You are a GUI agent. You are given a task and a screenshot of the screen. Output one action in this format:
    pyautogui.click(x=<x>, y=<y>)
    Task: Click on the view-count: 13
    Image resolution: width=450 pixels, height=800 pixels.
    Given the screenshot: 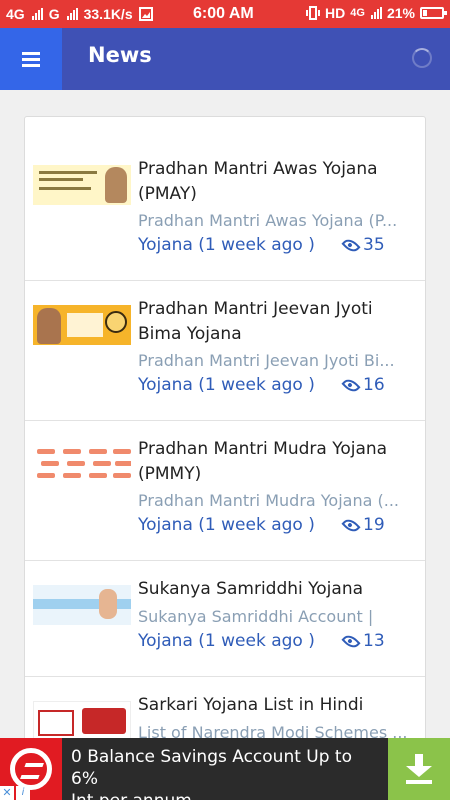 What is the action you would take?
    pyautogui.click(x=374, y=641)
    